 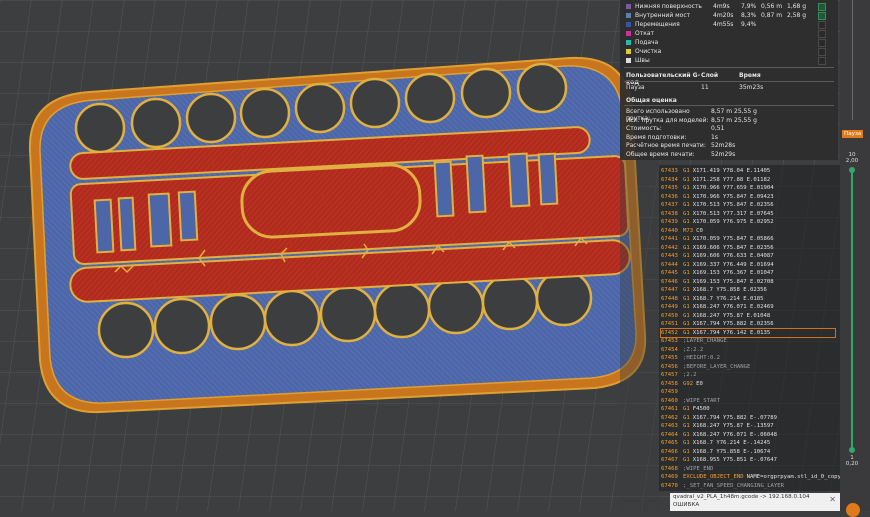 What do you see at coordinates (734, 417) in the screenshot?
I see `gcode-args: X167.794 Y75.882 E-.07789` at bounding box center [734, 417].